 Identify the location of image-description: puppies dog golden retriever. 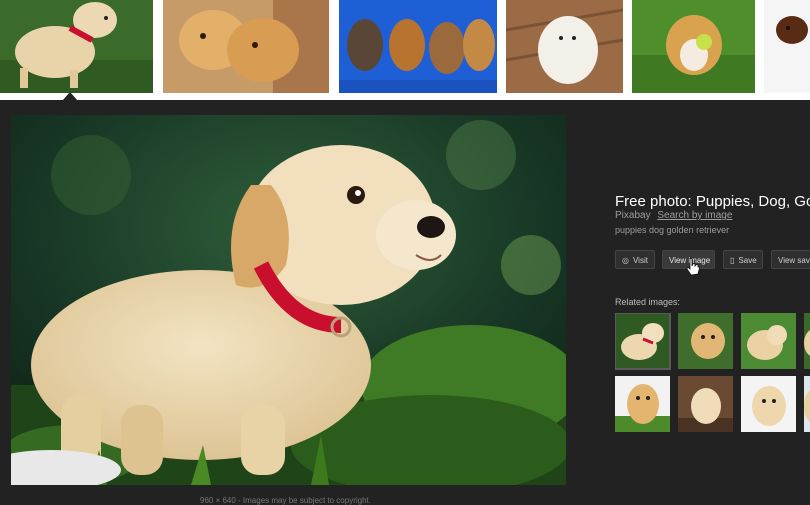
(672, 230).